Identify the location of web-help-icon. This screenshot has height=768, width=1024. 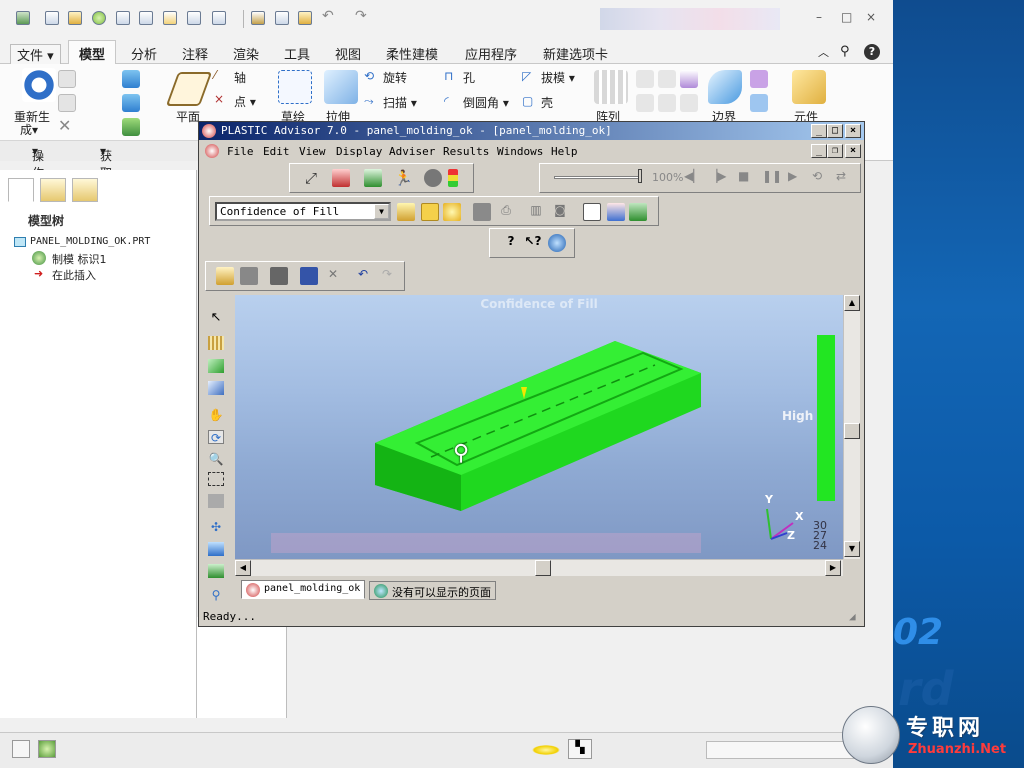
(557, 243).